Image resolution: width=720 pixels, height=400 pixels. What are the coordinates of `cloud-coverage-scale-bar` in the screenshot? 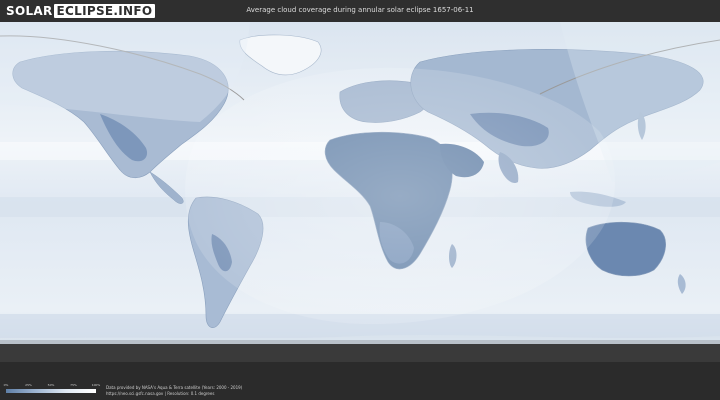 It's located at (51, 391).